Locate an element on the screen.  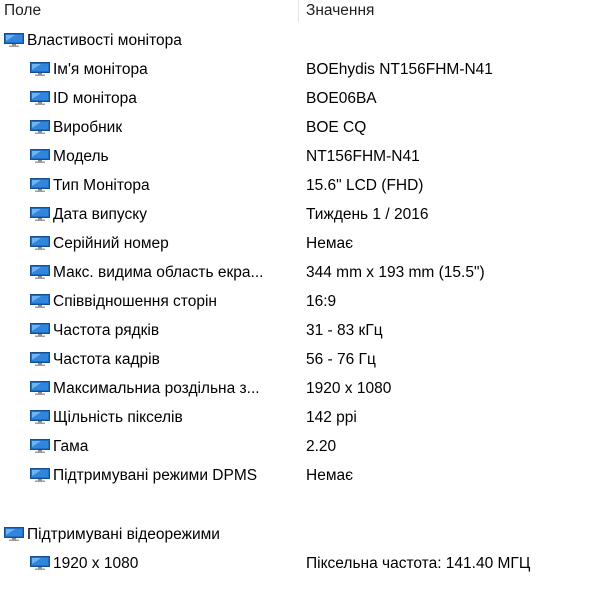
field-value: 56 - 76 Гц is located at coordinates (341, 359).